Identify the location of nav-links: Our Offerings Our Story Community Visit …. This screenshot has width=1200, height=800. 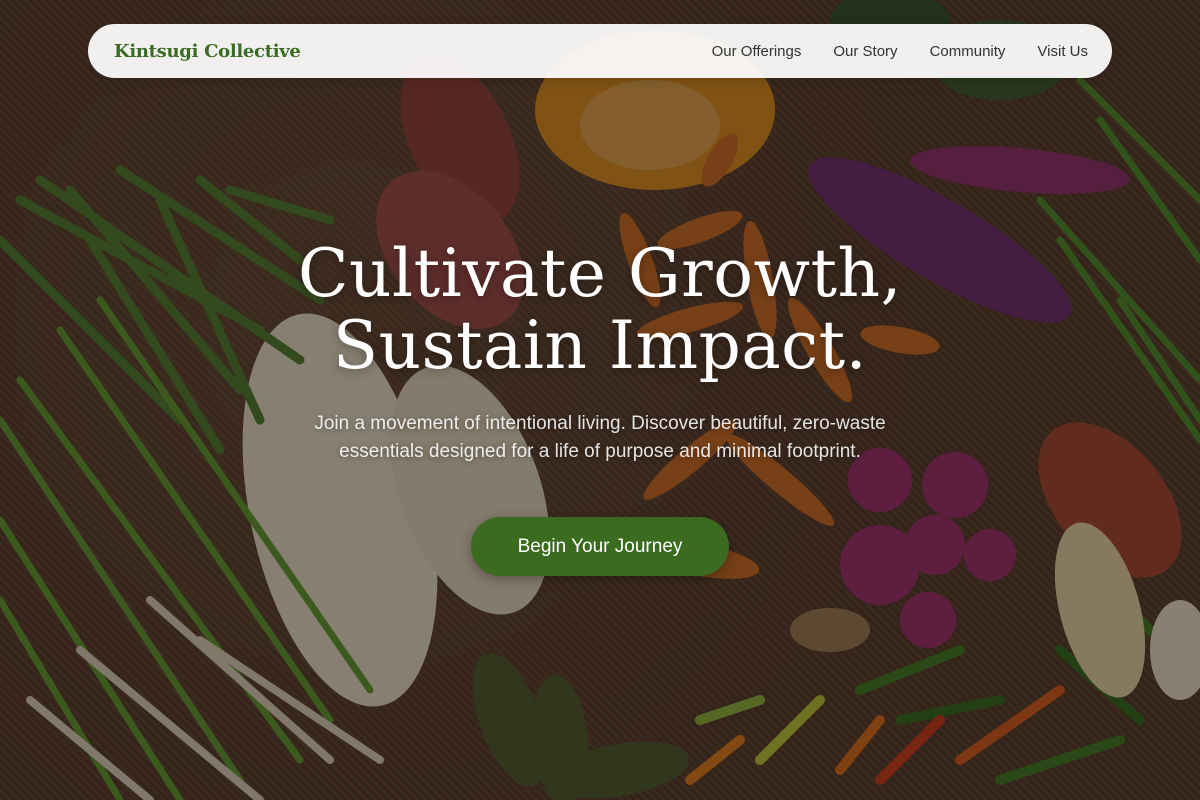
(900, 51).